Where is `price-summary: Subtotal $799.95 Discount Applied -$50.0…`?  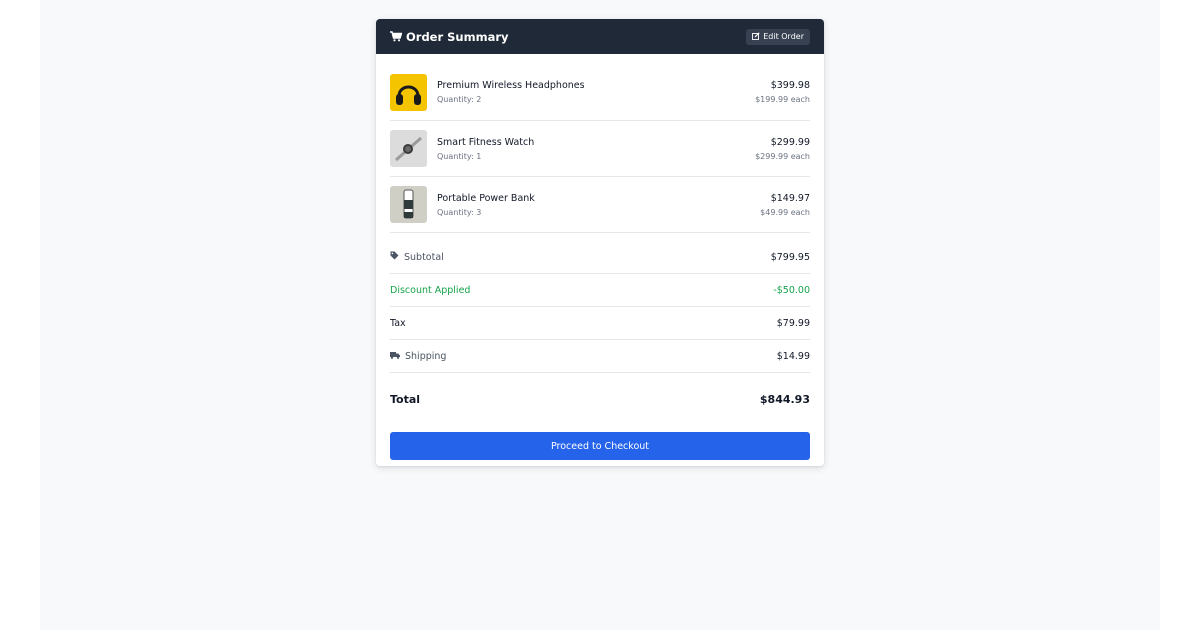
price-summary: Subtotal $799.95 Discount Applied -$50.0… is located at coordinates (600, 333).